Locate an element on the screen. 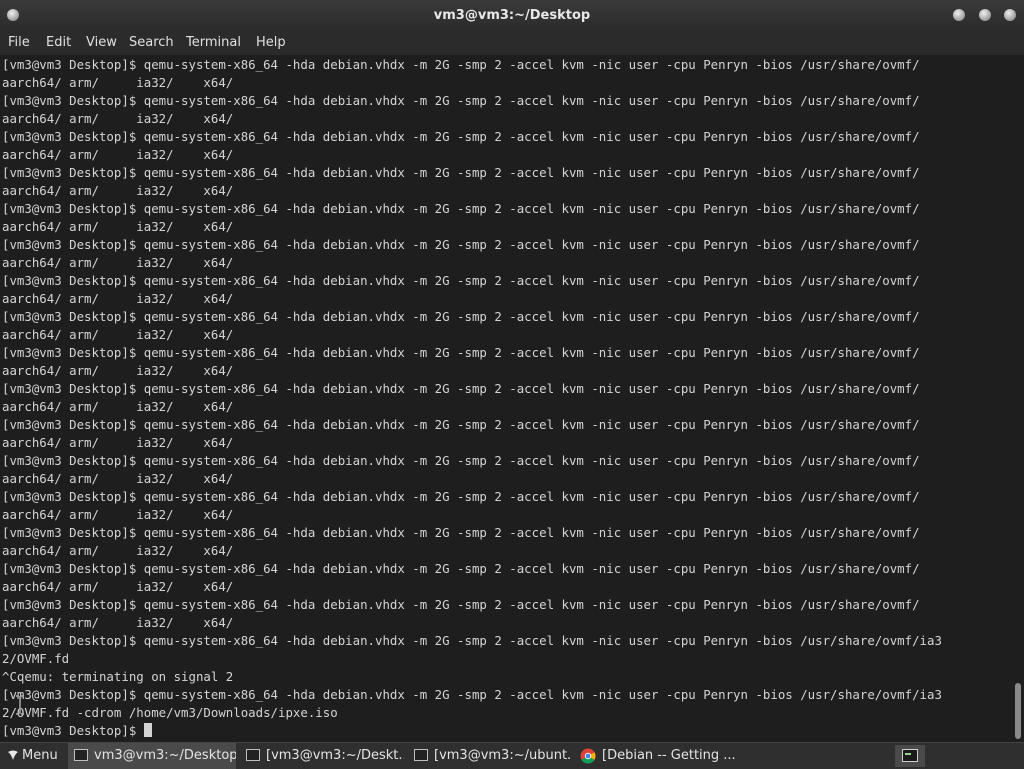 This screenshot has width=1024, height=769. terminal-line: 2/OVMF.fd is located at coordinates (36, 658).